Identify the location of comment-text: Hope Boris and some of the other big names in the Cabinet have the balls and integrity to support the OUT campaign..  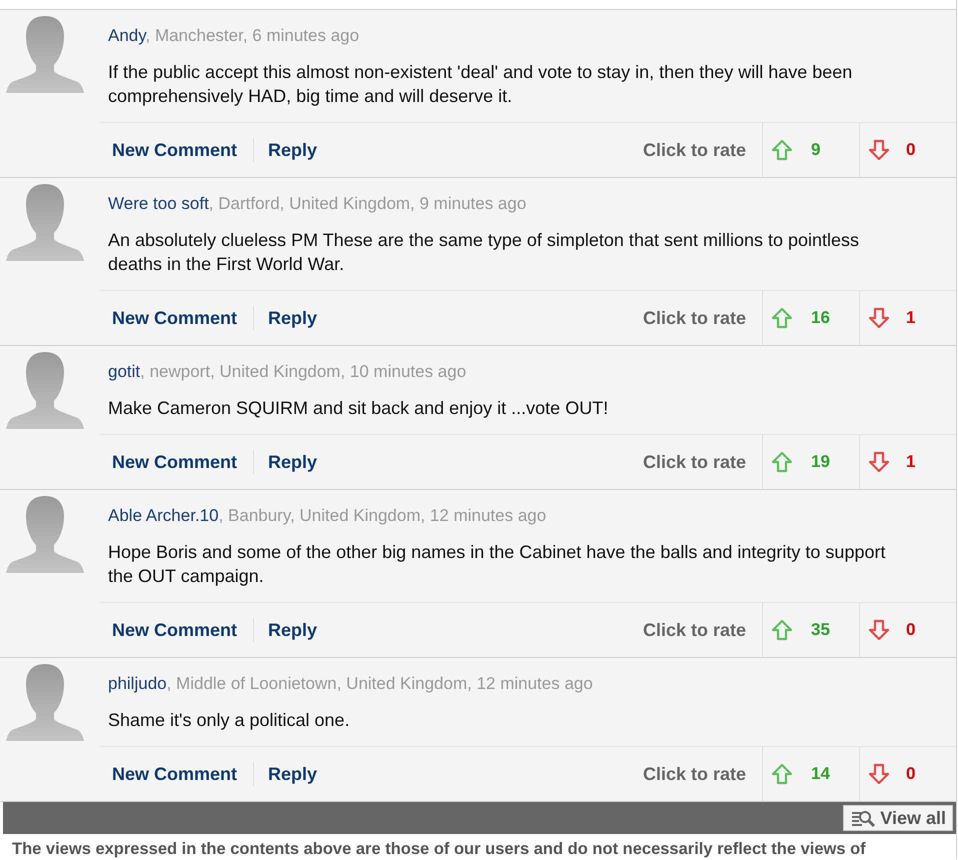
(497, 564).